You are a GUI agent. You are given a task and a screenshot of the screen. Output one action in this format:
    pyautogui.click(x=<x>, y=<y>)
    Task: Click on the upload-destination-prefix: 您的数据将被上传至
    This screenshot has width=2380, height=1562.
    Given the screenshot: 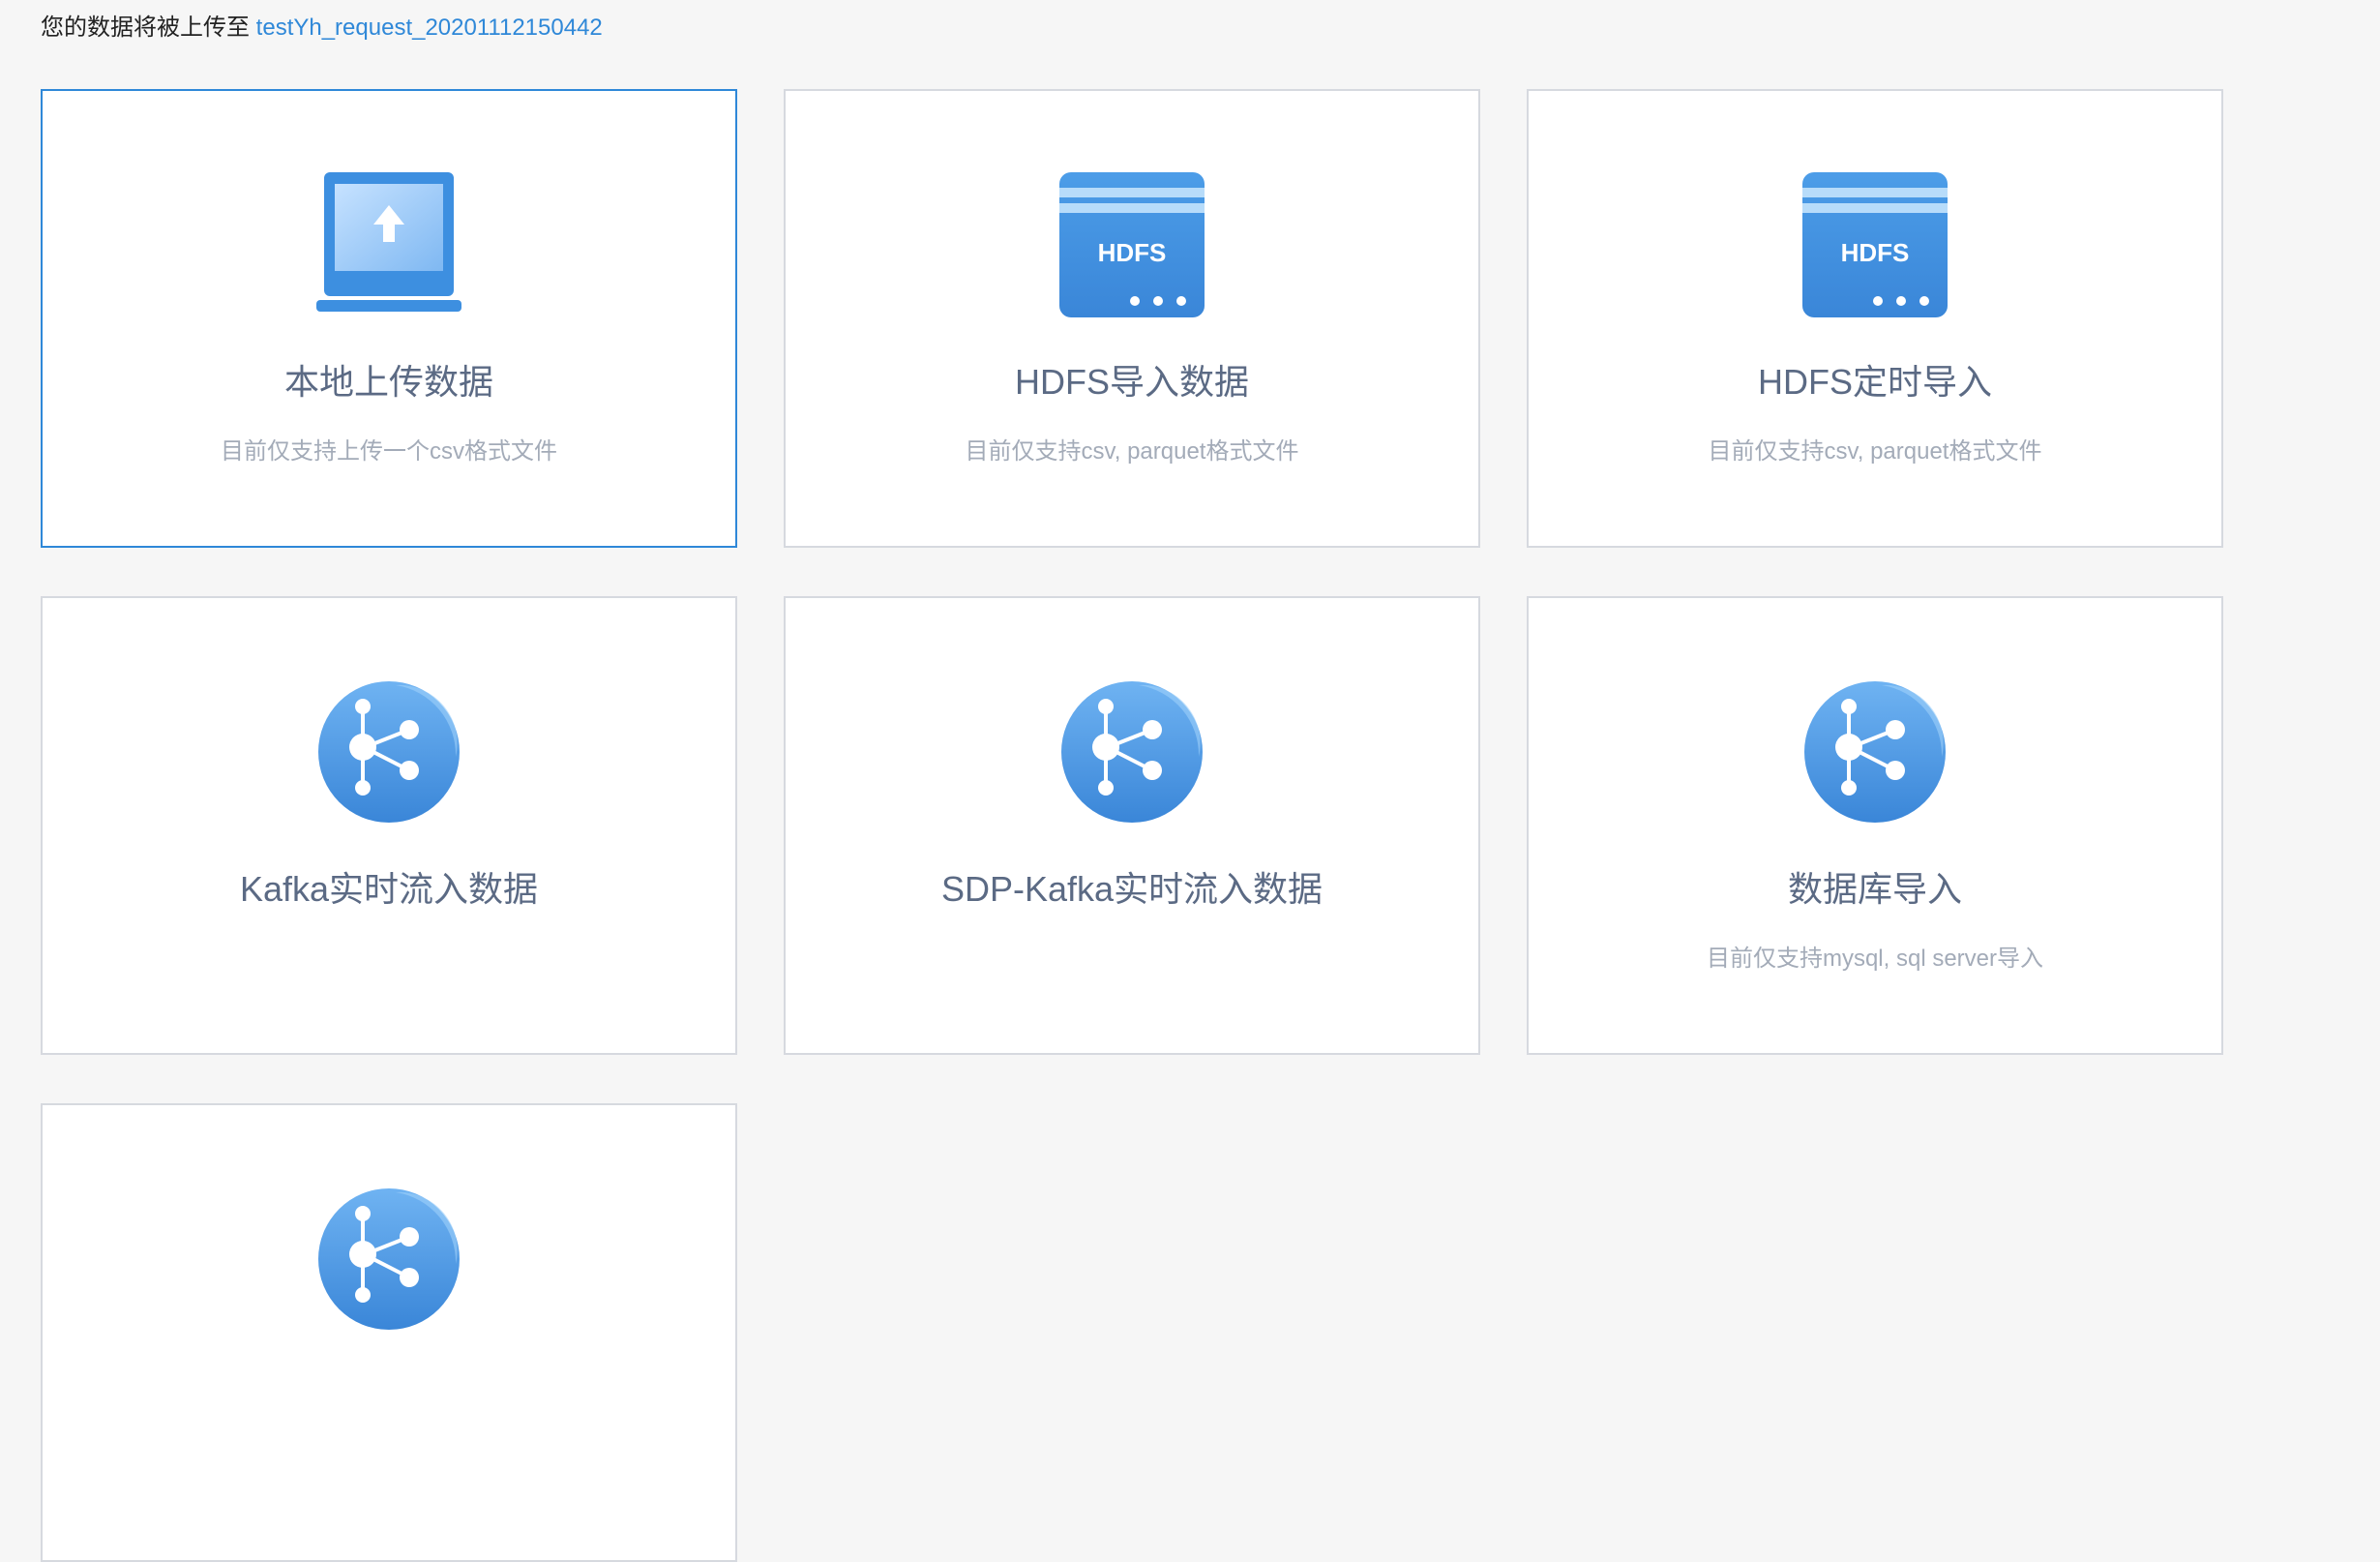 What is the action you would take?
    pyautogui.click(x=146, y=28)
    